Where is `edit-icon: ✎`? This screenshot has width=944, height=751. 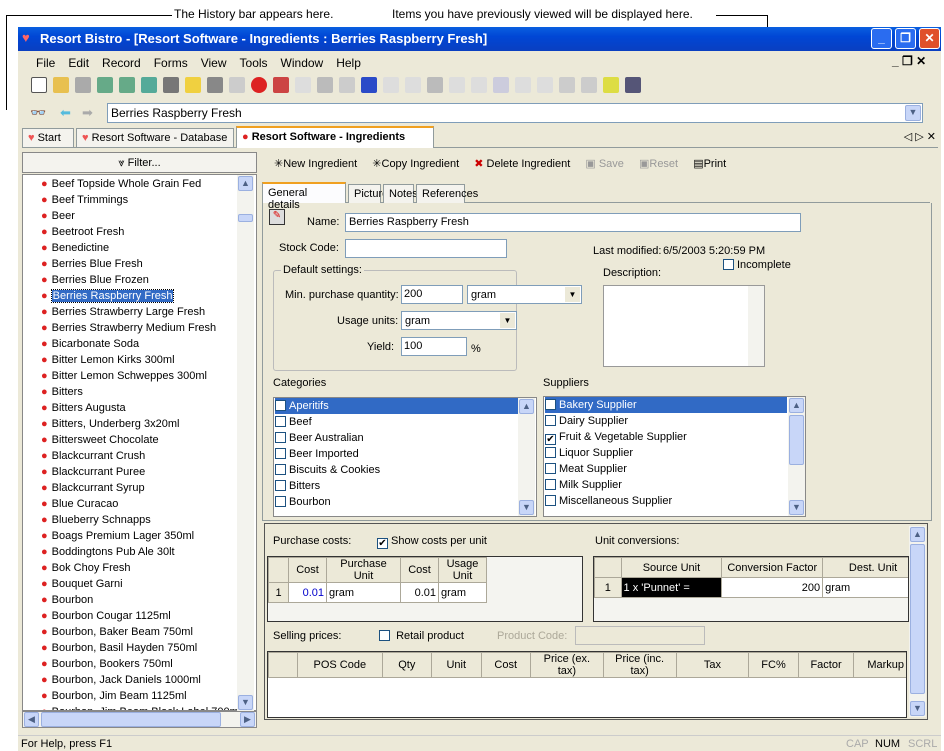 edit-icon: ✎ is located at coordinates (277, 217).